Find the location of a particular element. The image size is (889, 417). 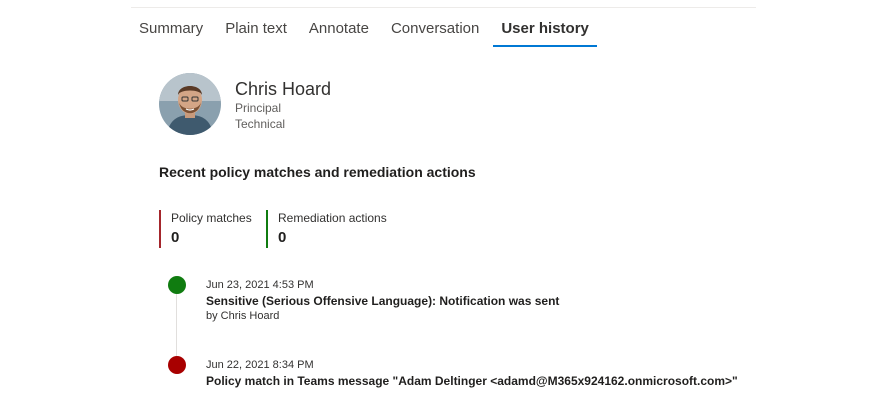

timeline-connector is located at coordinates (176, 325).